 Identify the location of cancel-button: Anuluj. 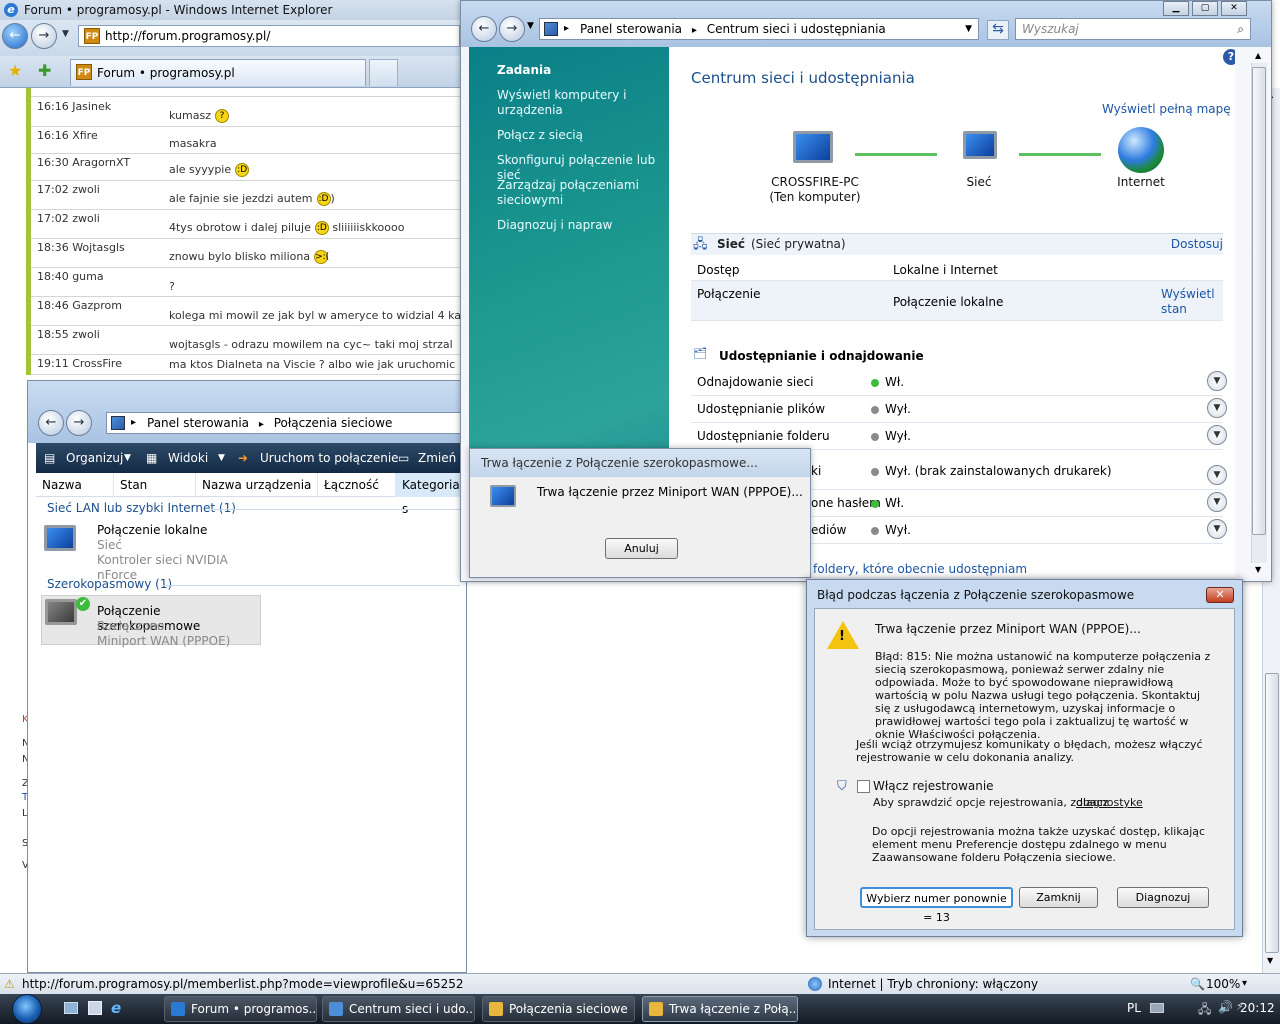
(641, 548).